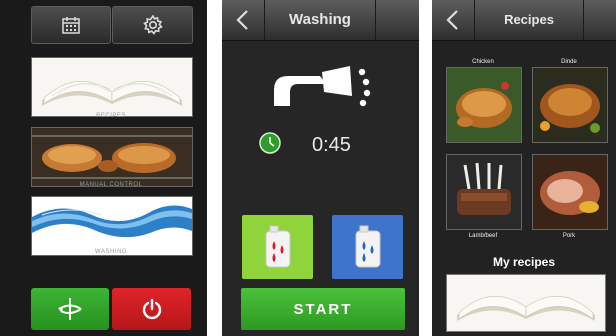  I want to click on shower-icon, so click(322, 86).